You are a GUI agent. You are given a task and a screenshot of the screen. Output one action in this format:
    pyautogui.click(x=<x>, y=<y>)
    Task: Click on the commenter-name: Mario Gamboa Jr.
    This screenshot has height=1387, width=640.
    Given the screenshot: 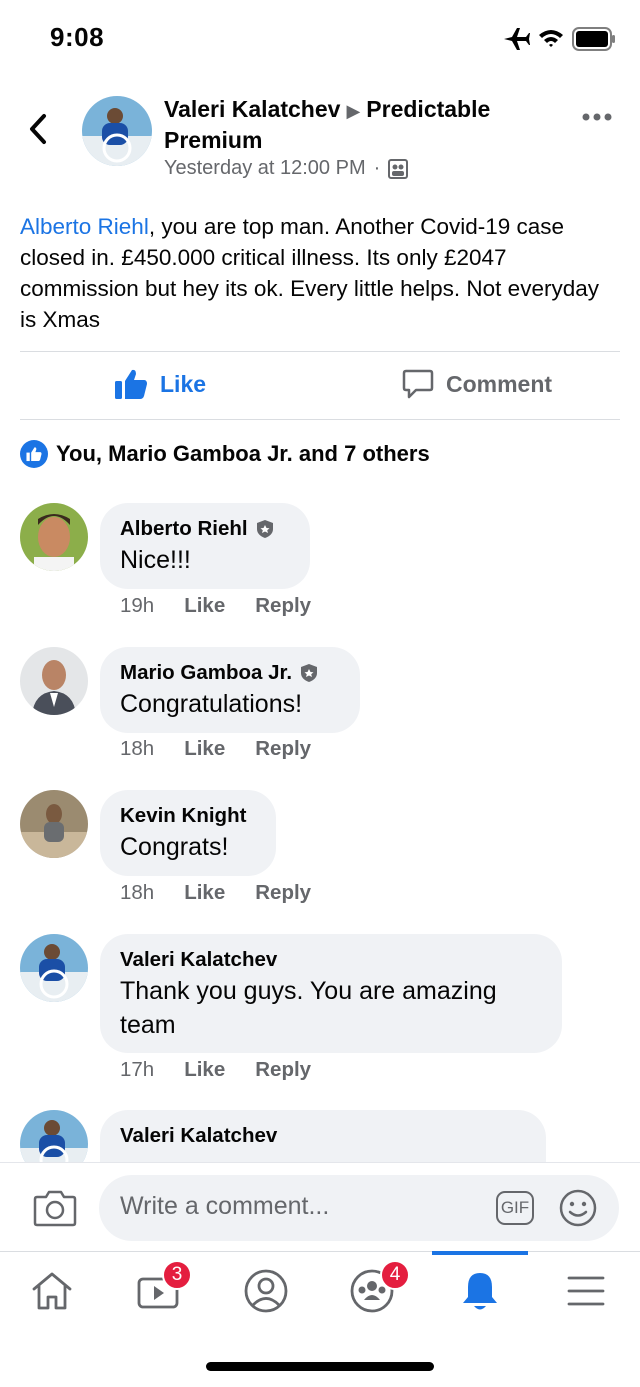 What is the action you would take?
    pyautogui.click(x=206, y=673)
    